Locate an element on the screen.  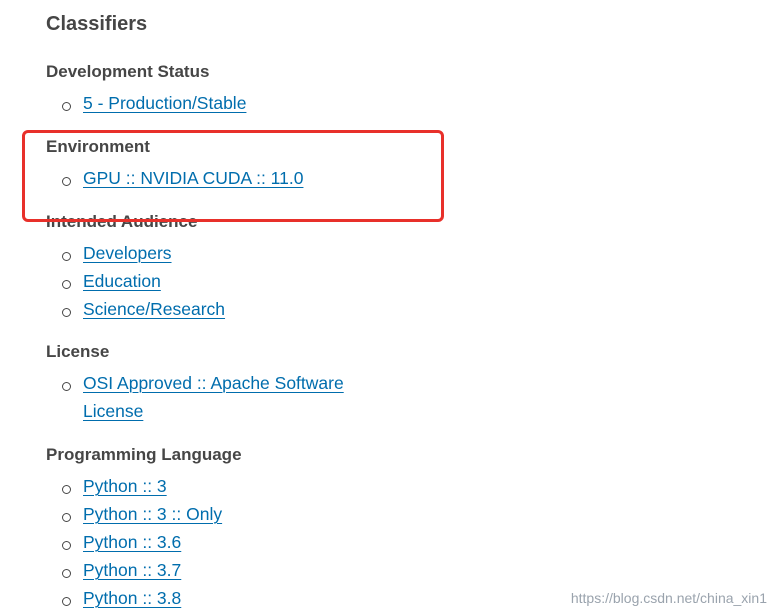
list-item: OSI Approved :: Apache Software License is located at coordinates (217, 399).